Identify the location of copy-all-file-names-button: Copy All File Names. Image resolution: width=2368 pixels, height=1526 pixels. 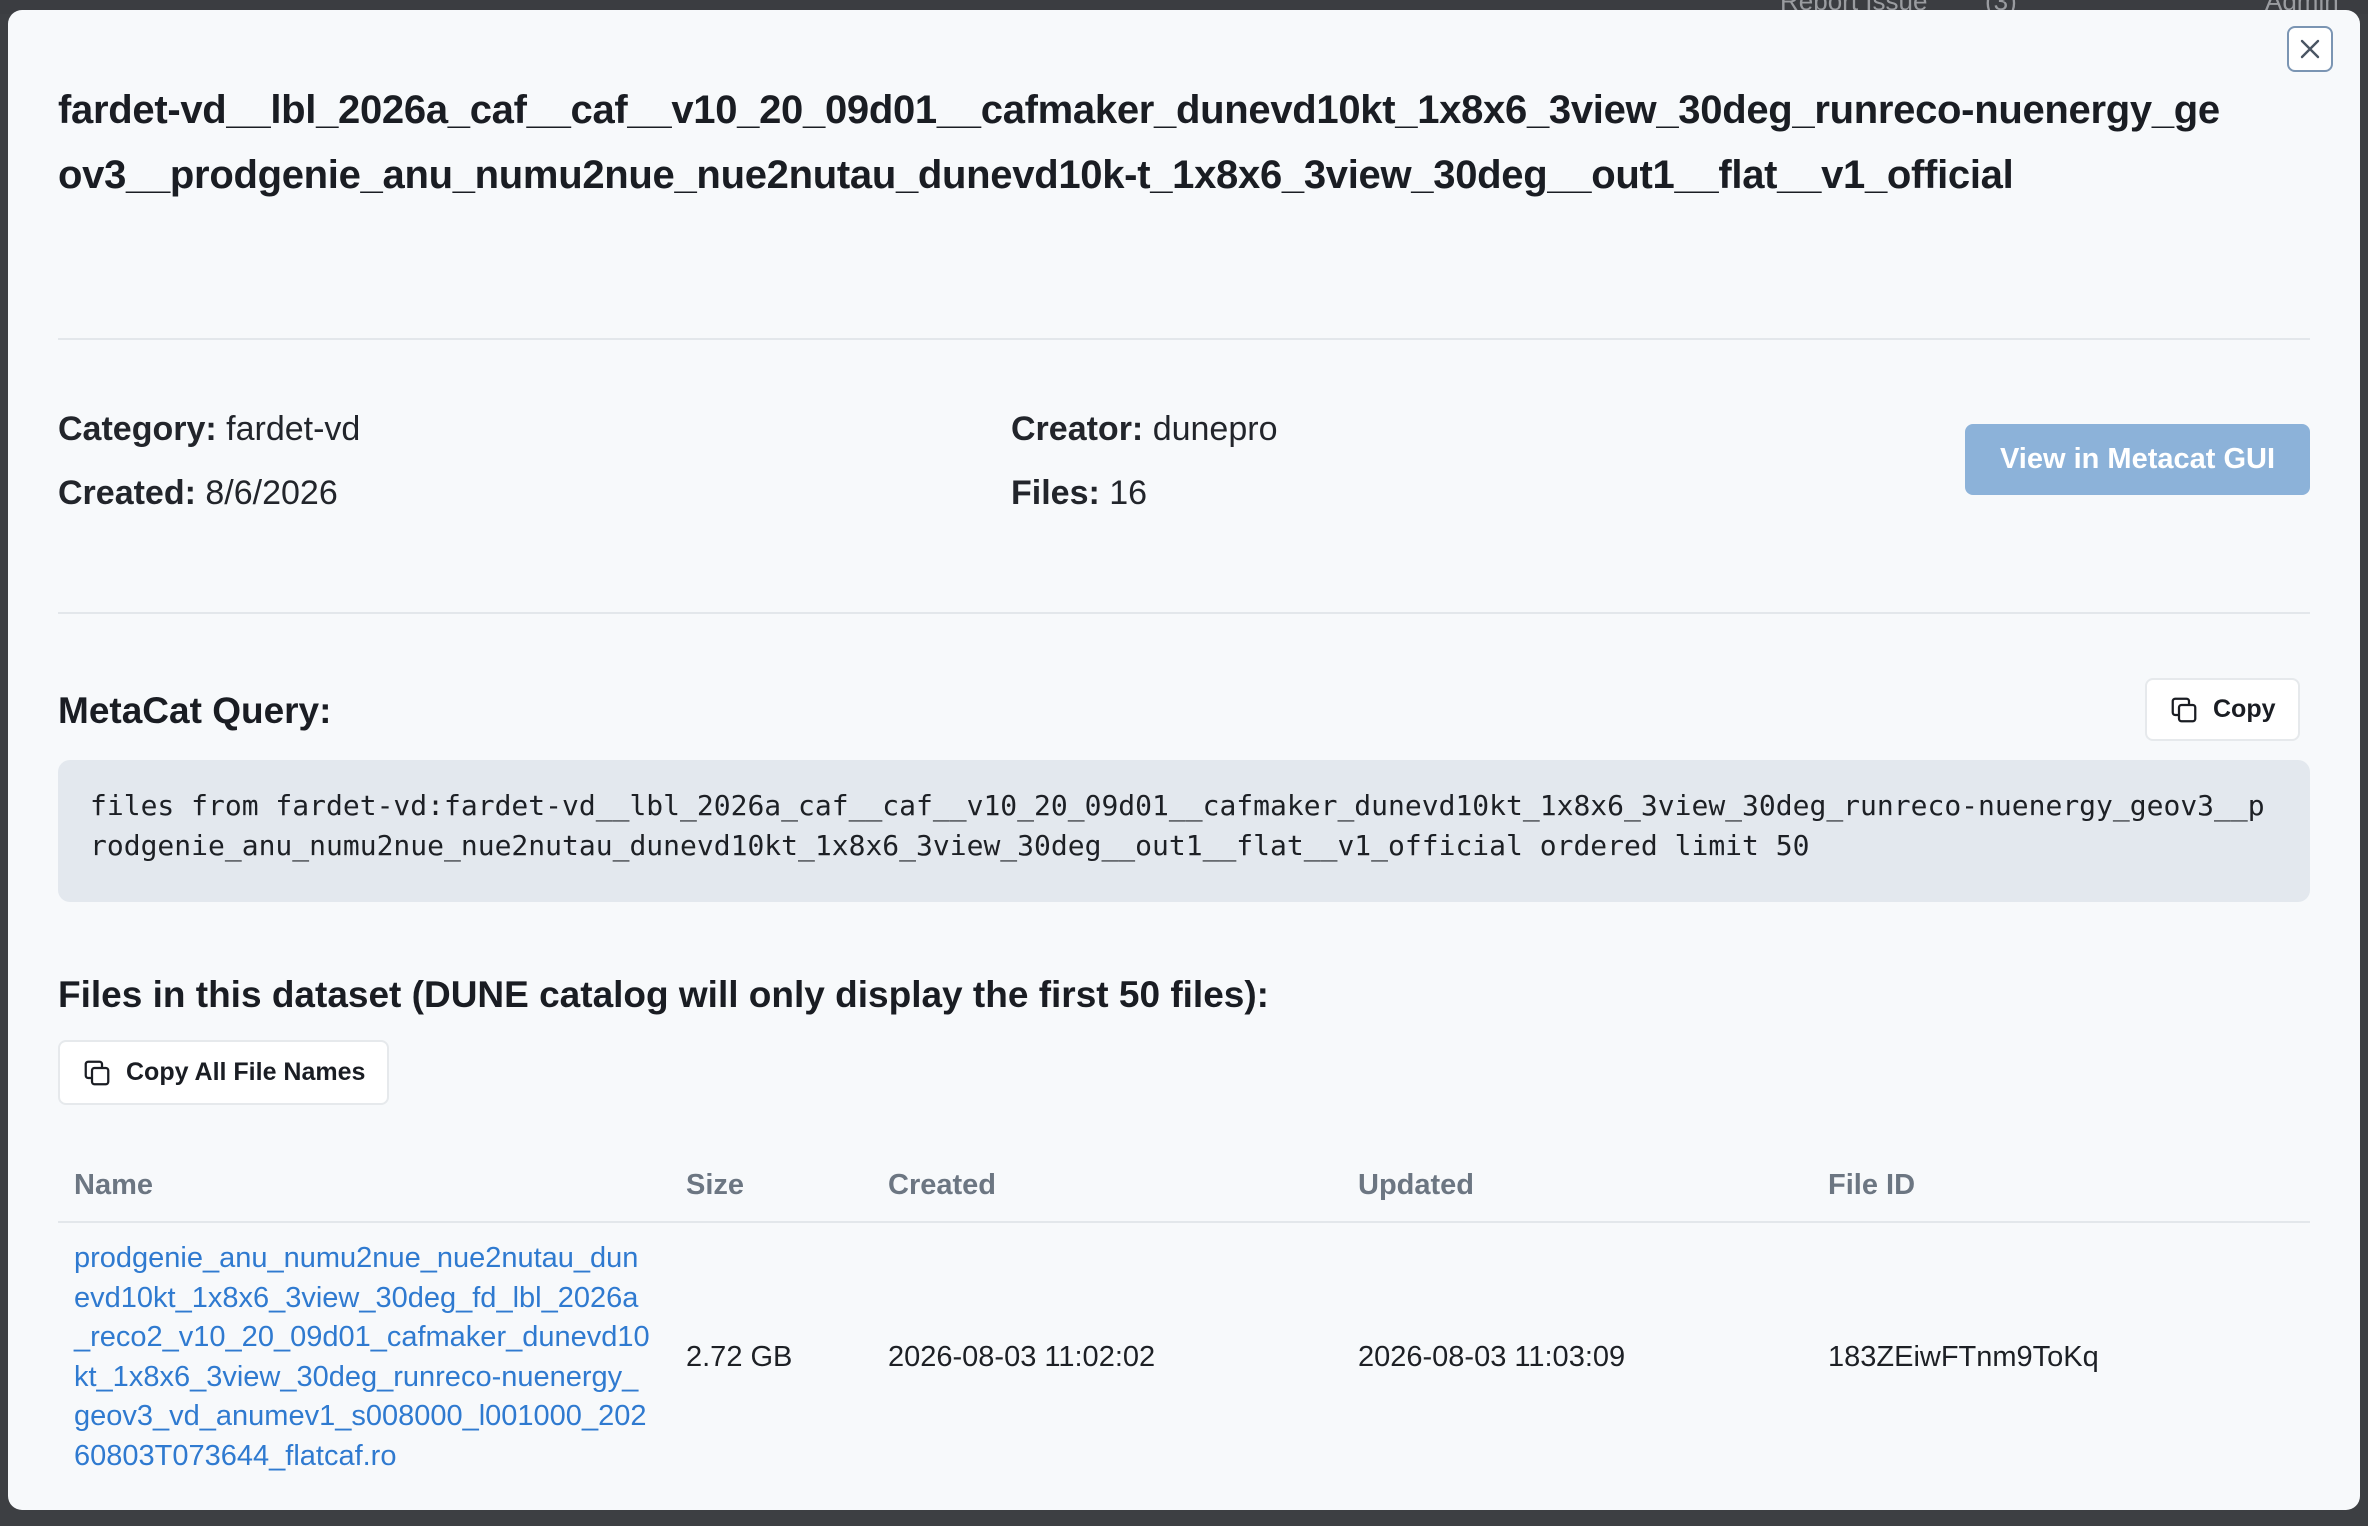
(224, 1072).